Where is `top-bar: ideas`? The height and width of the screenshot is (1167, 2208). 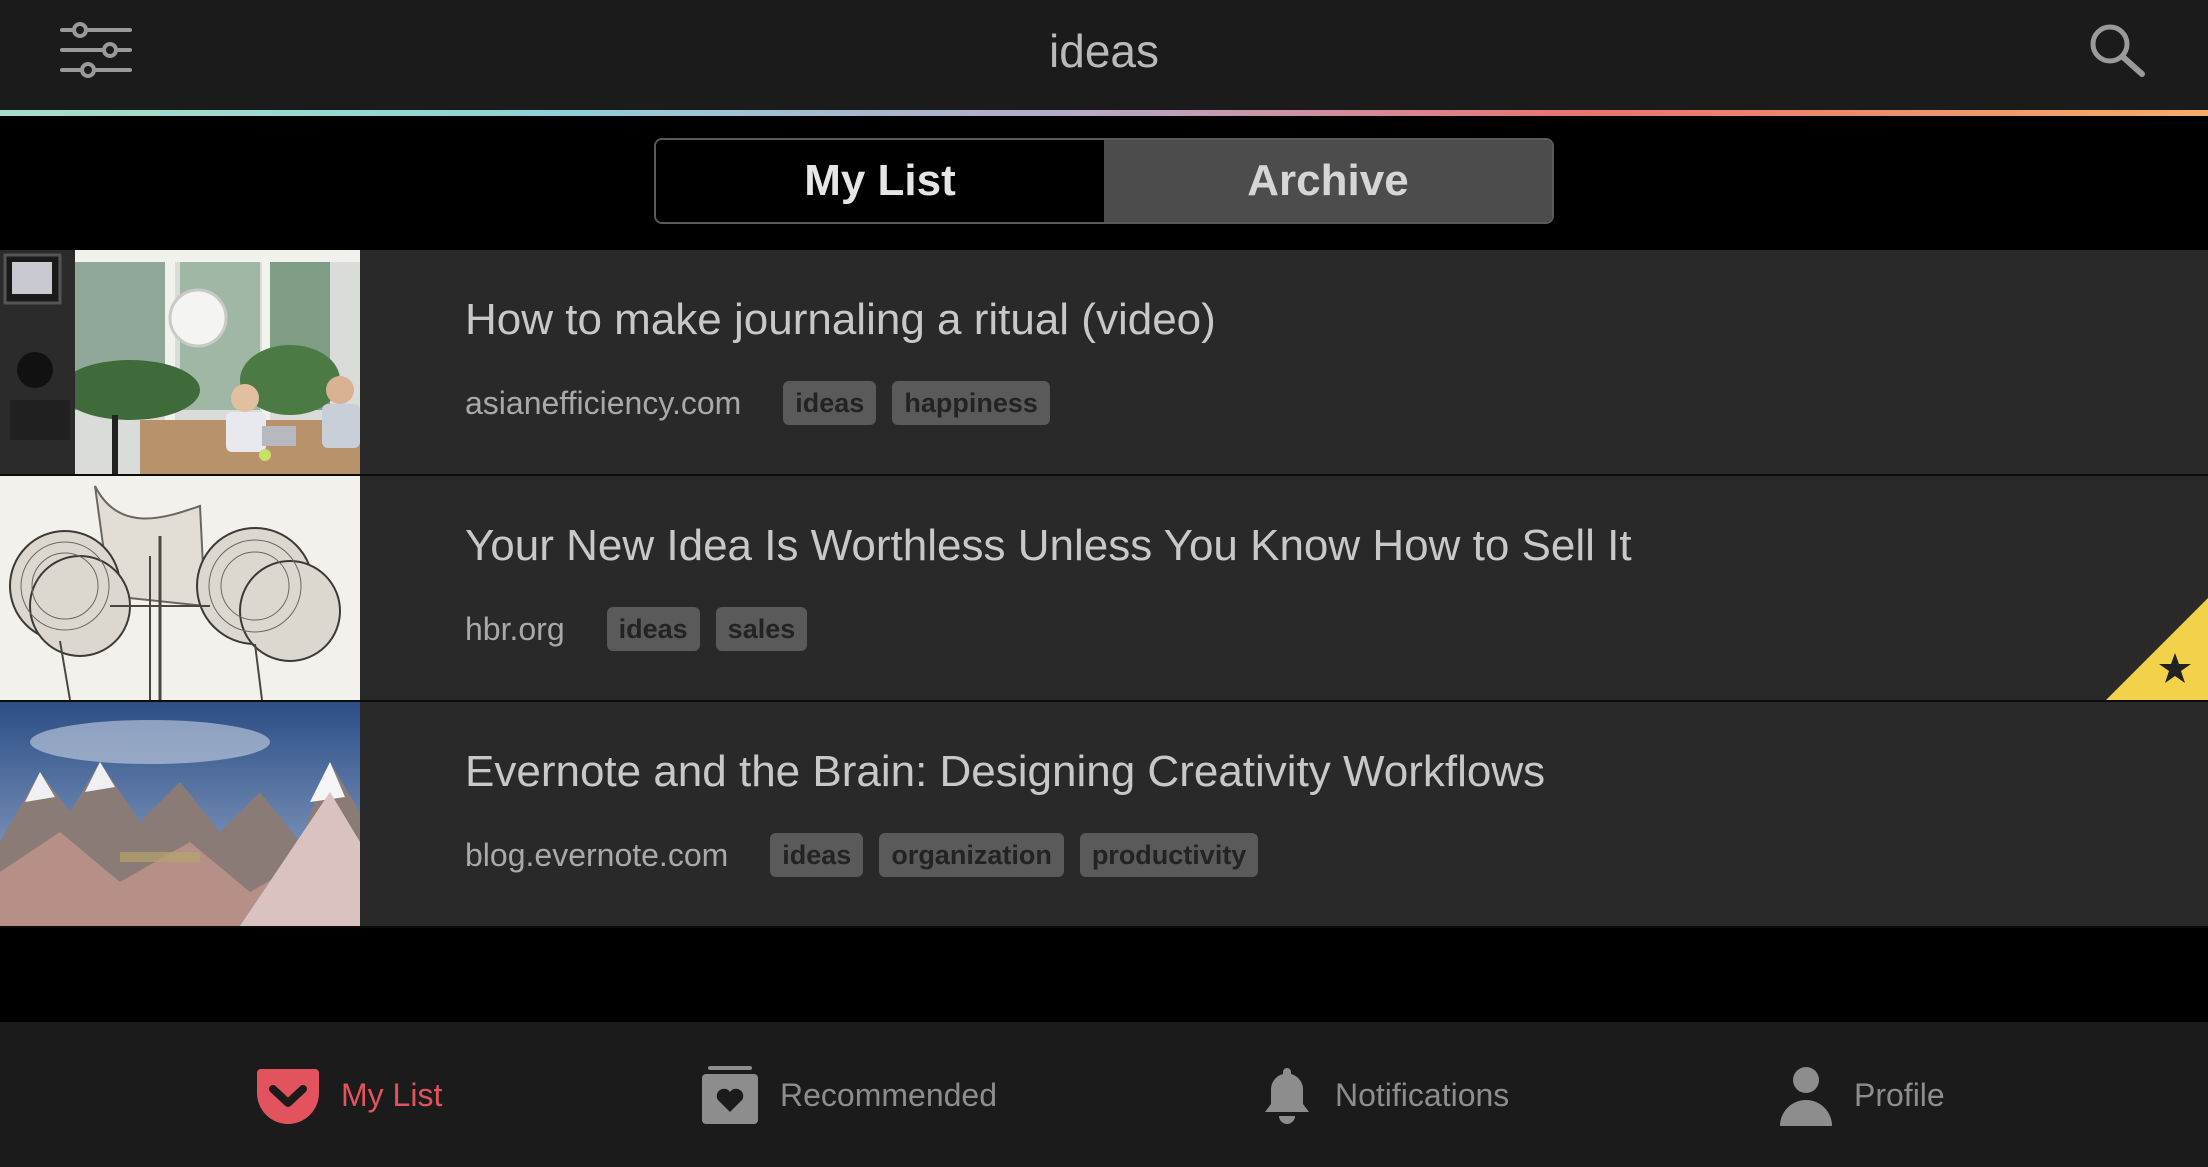
top-bar: ideas is located at coordinates (1104, 56).